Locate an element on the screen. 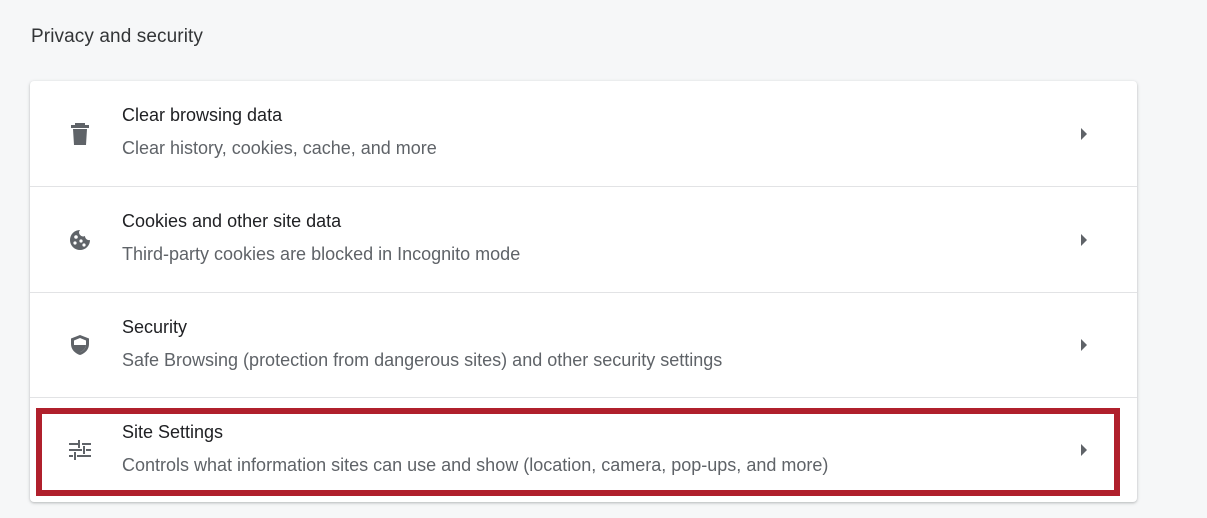 The width and height of the screenshot is (1207, 518). row-title: Site Settings is located at coordinates (173, 432).